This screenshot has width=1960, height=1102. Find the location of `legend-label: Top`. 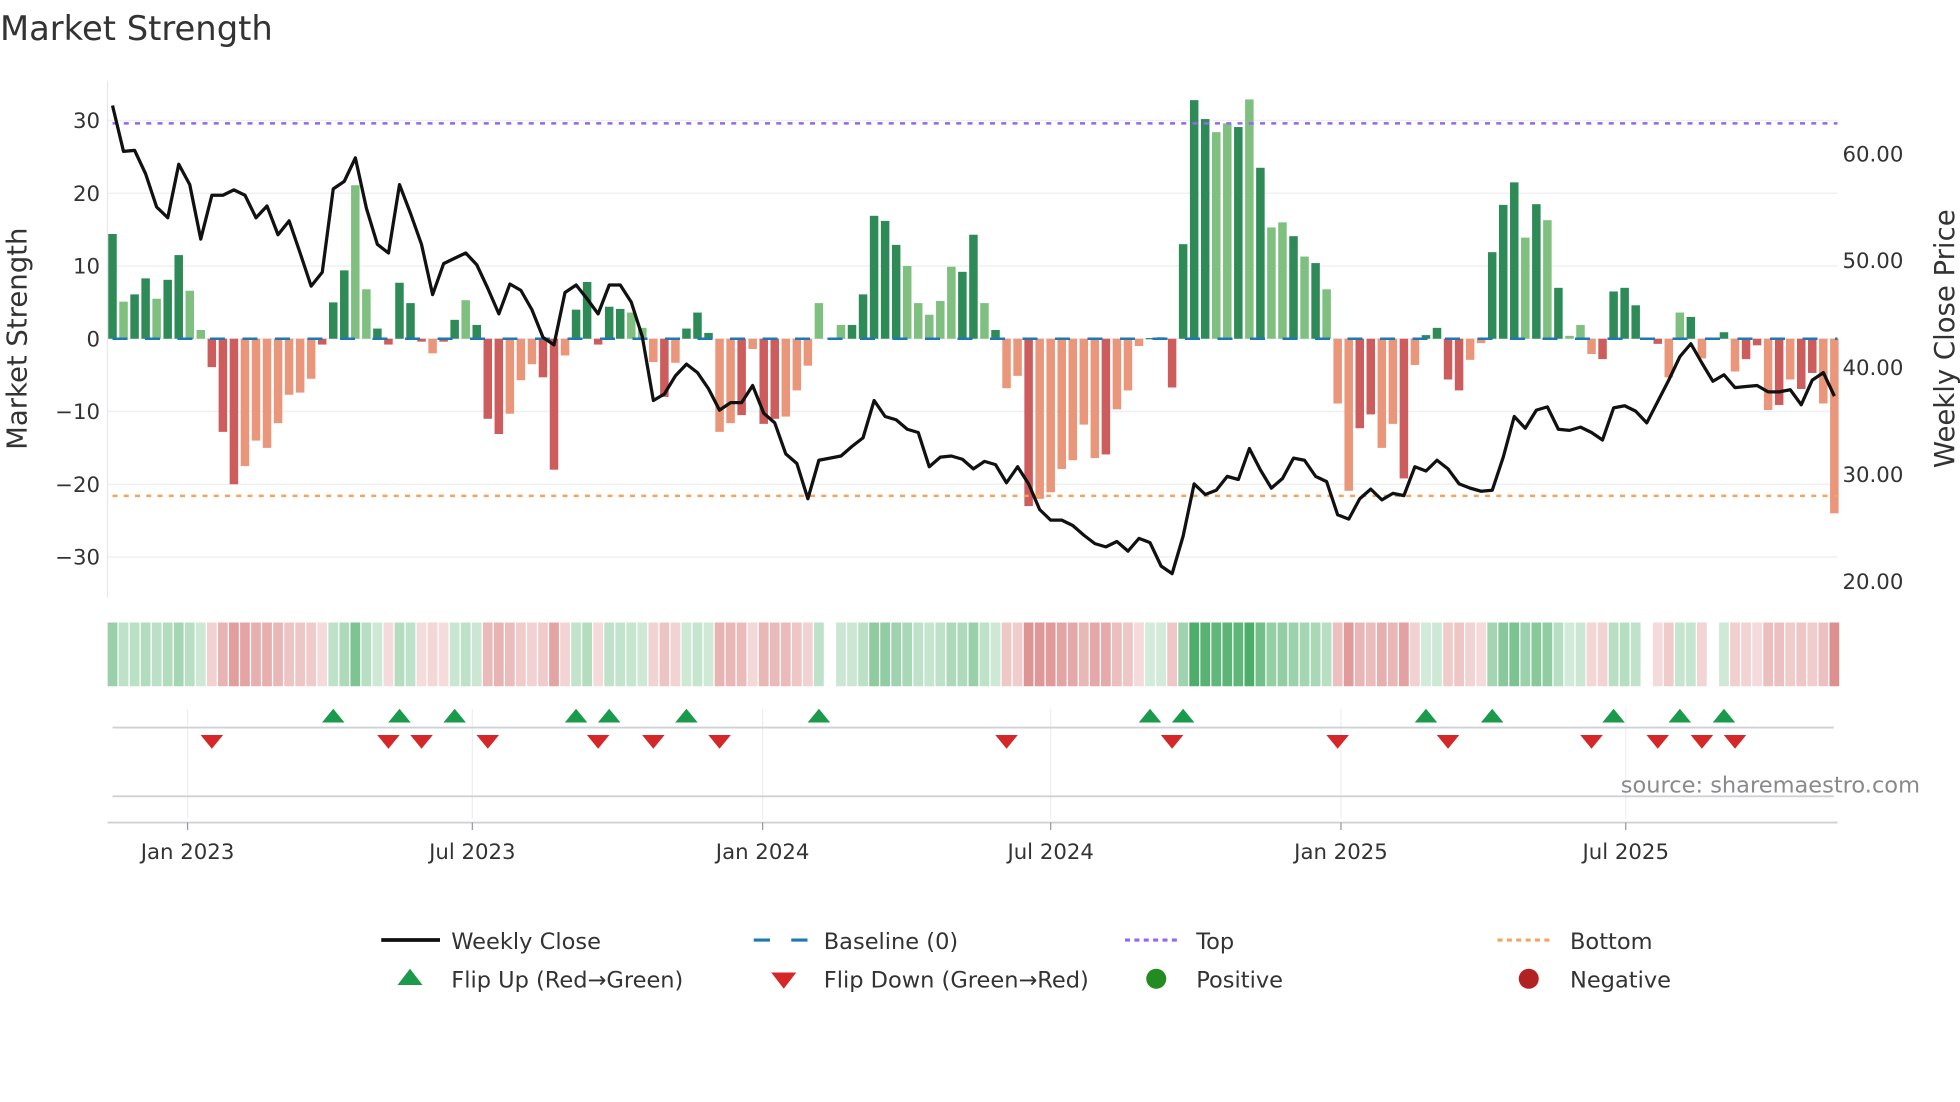

legend-label: Top is located at coordinates (1214, 942).